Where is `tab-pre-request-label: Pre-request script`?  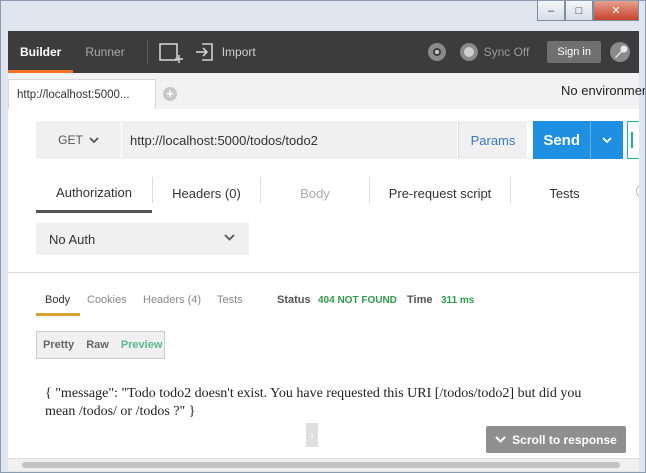
tab-pre-request-label: Pre-request script is located at coordinates (440, 193).